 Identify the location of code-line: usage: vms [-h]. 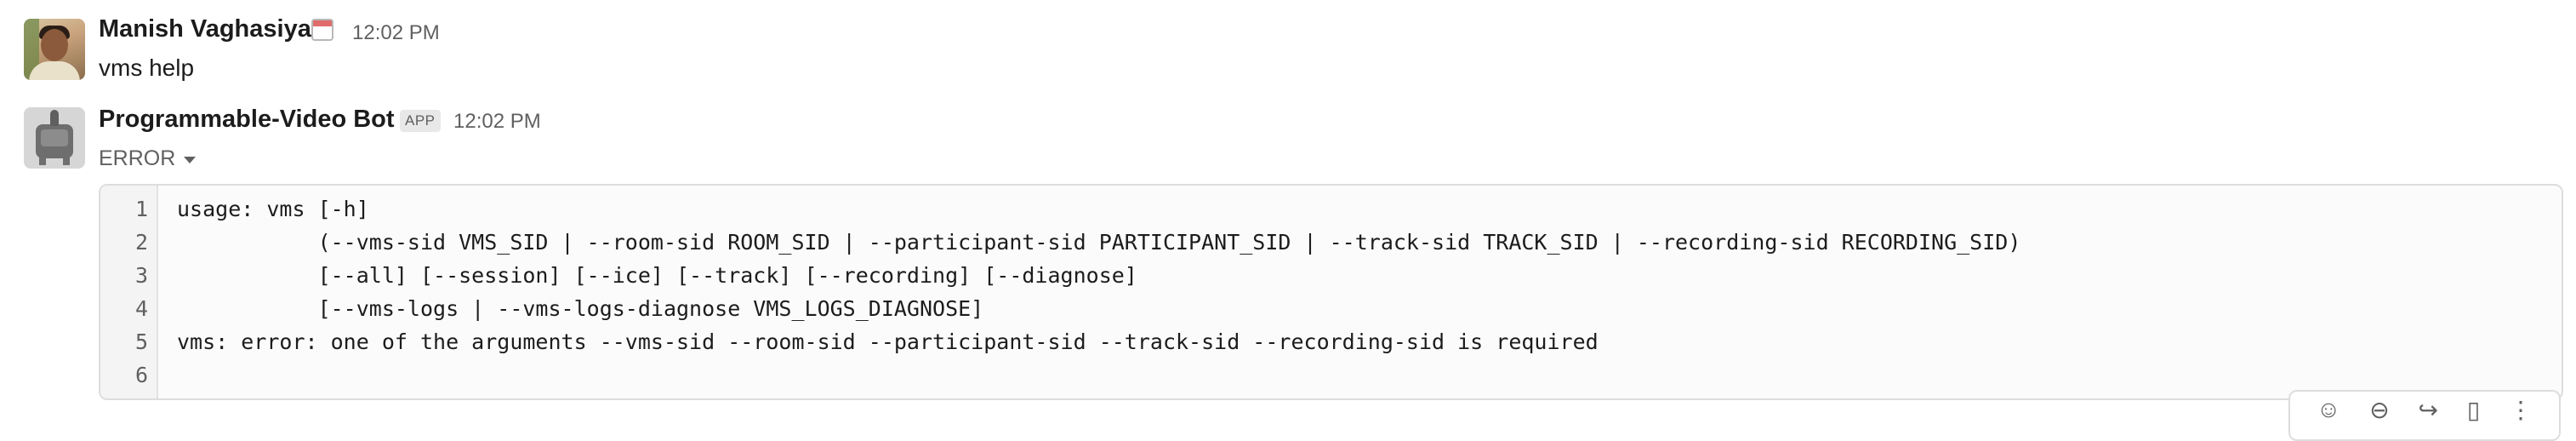
(273, 209).